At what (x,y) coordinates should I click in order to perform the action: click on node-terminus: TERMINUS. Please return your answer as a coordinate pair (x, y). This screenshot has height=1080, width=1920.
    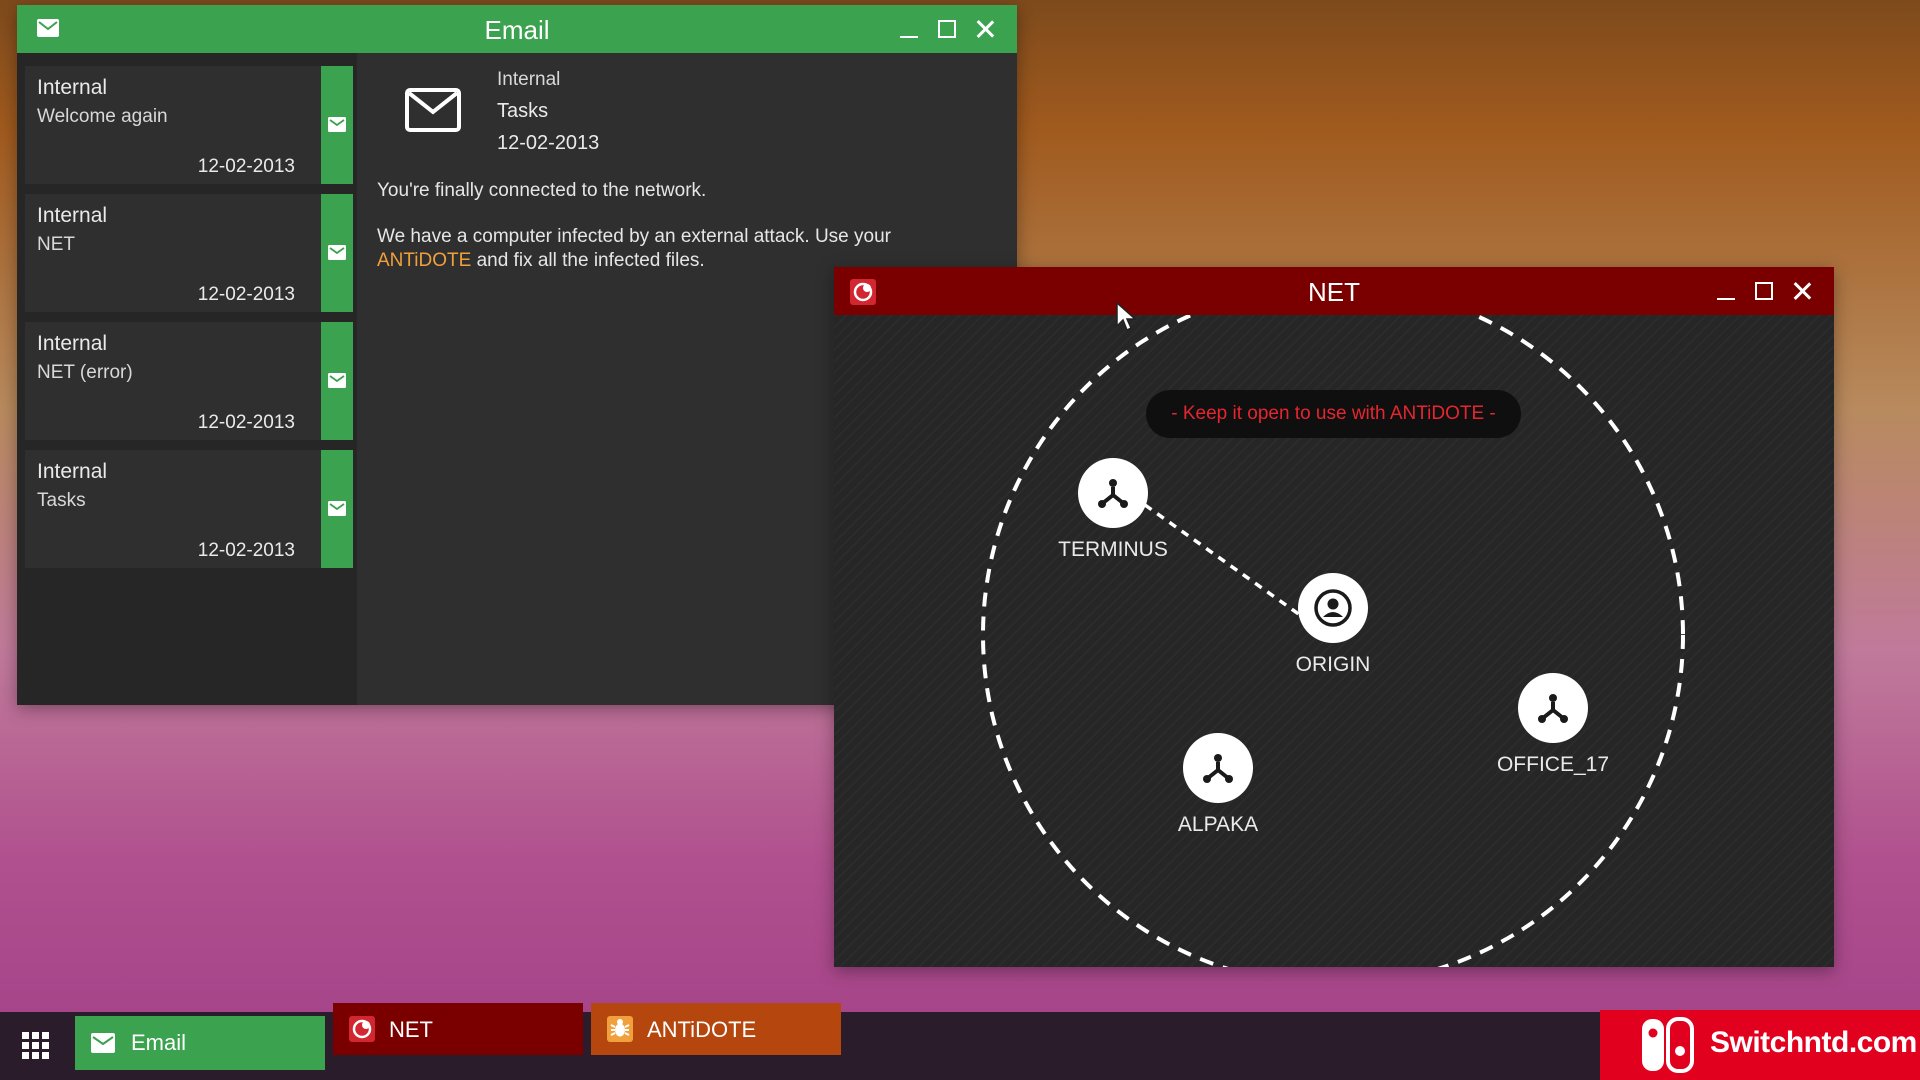
    Looking at the image, I should click on (1113, 510).